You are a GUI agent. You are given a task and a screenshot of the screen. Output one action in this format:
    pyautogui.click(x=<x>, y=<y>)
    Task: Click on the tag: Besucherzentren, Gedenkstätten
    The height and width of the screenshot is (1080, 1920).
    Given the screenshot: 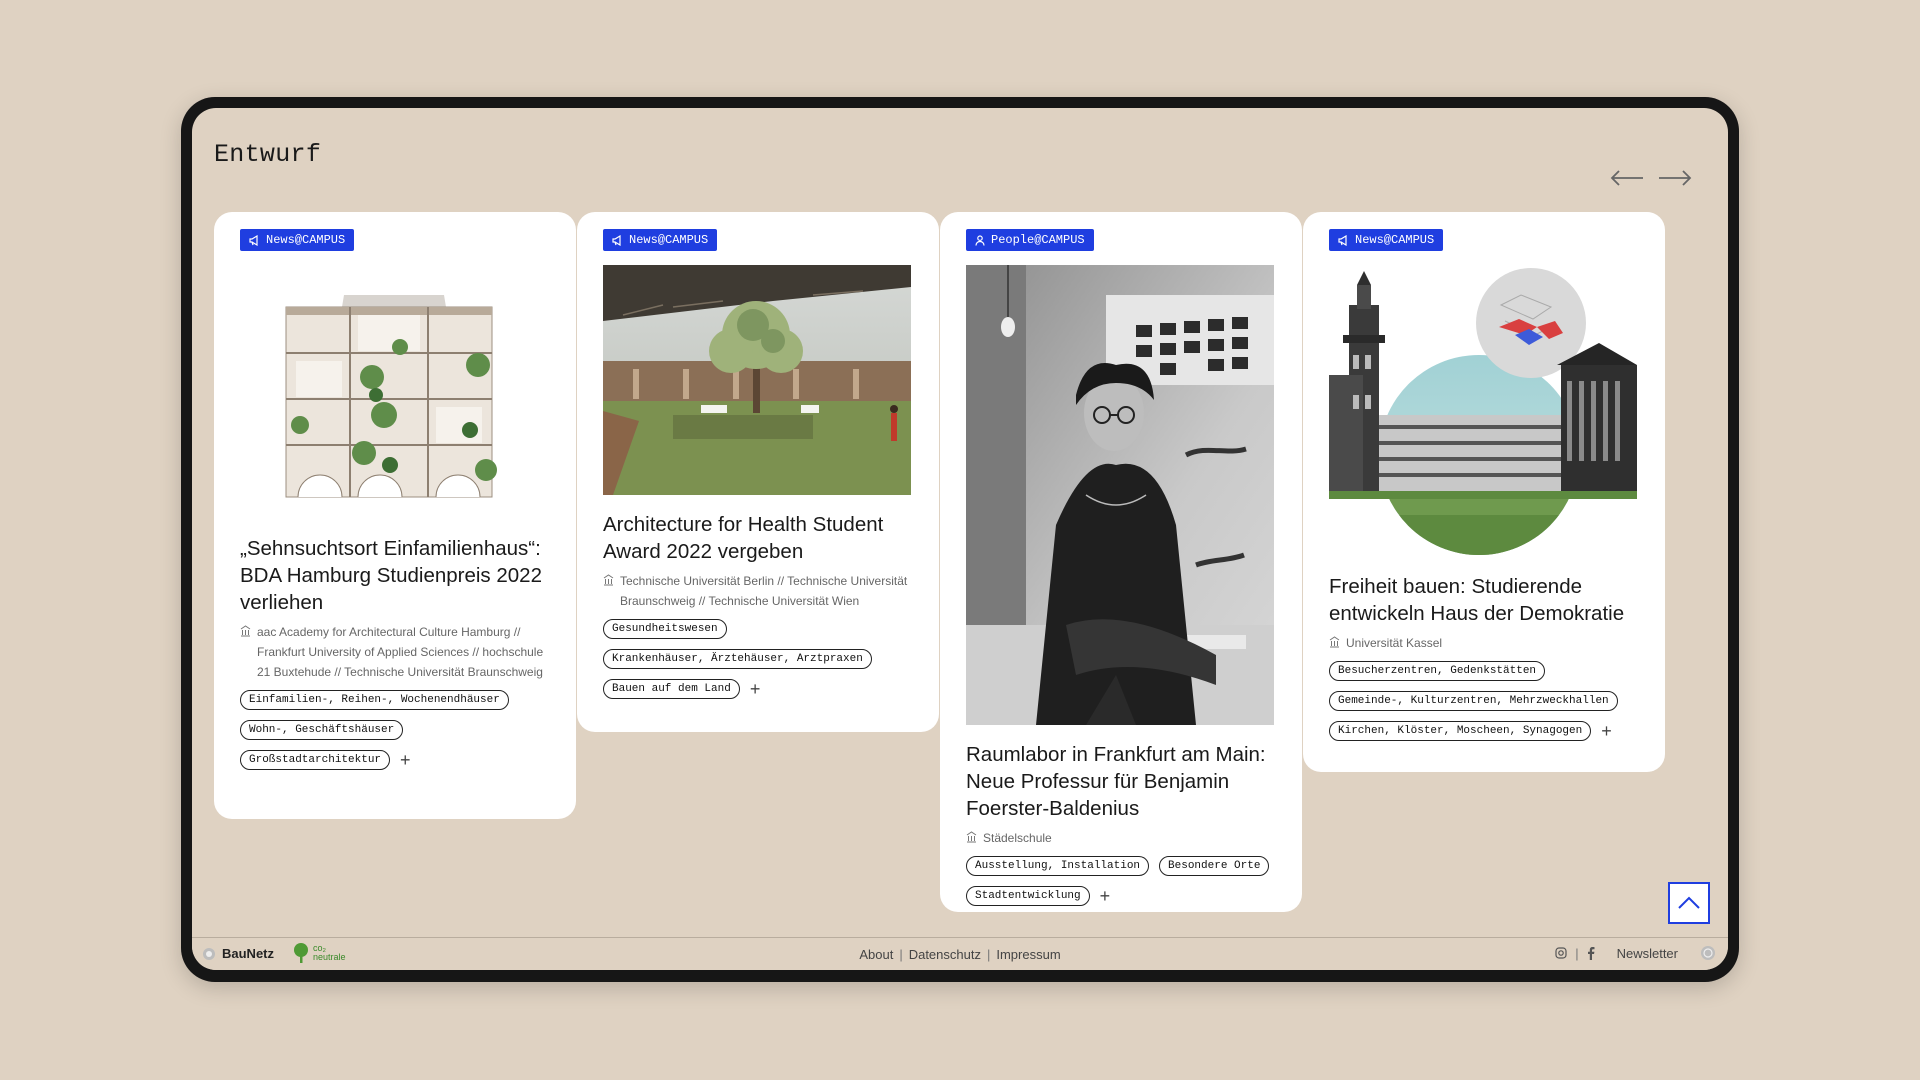 What is the action you would take?
    pyautogui.click(x=1437, y=671)
    